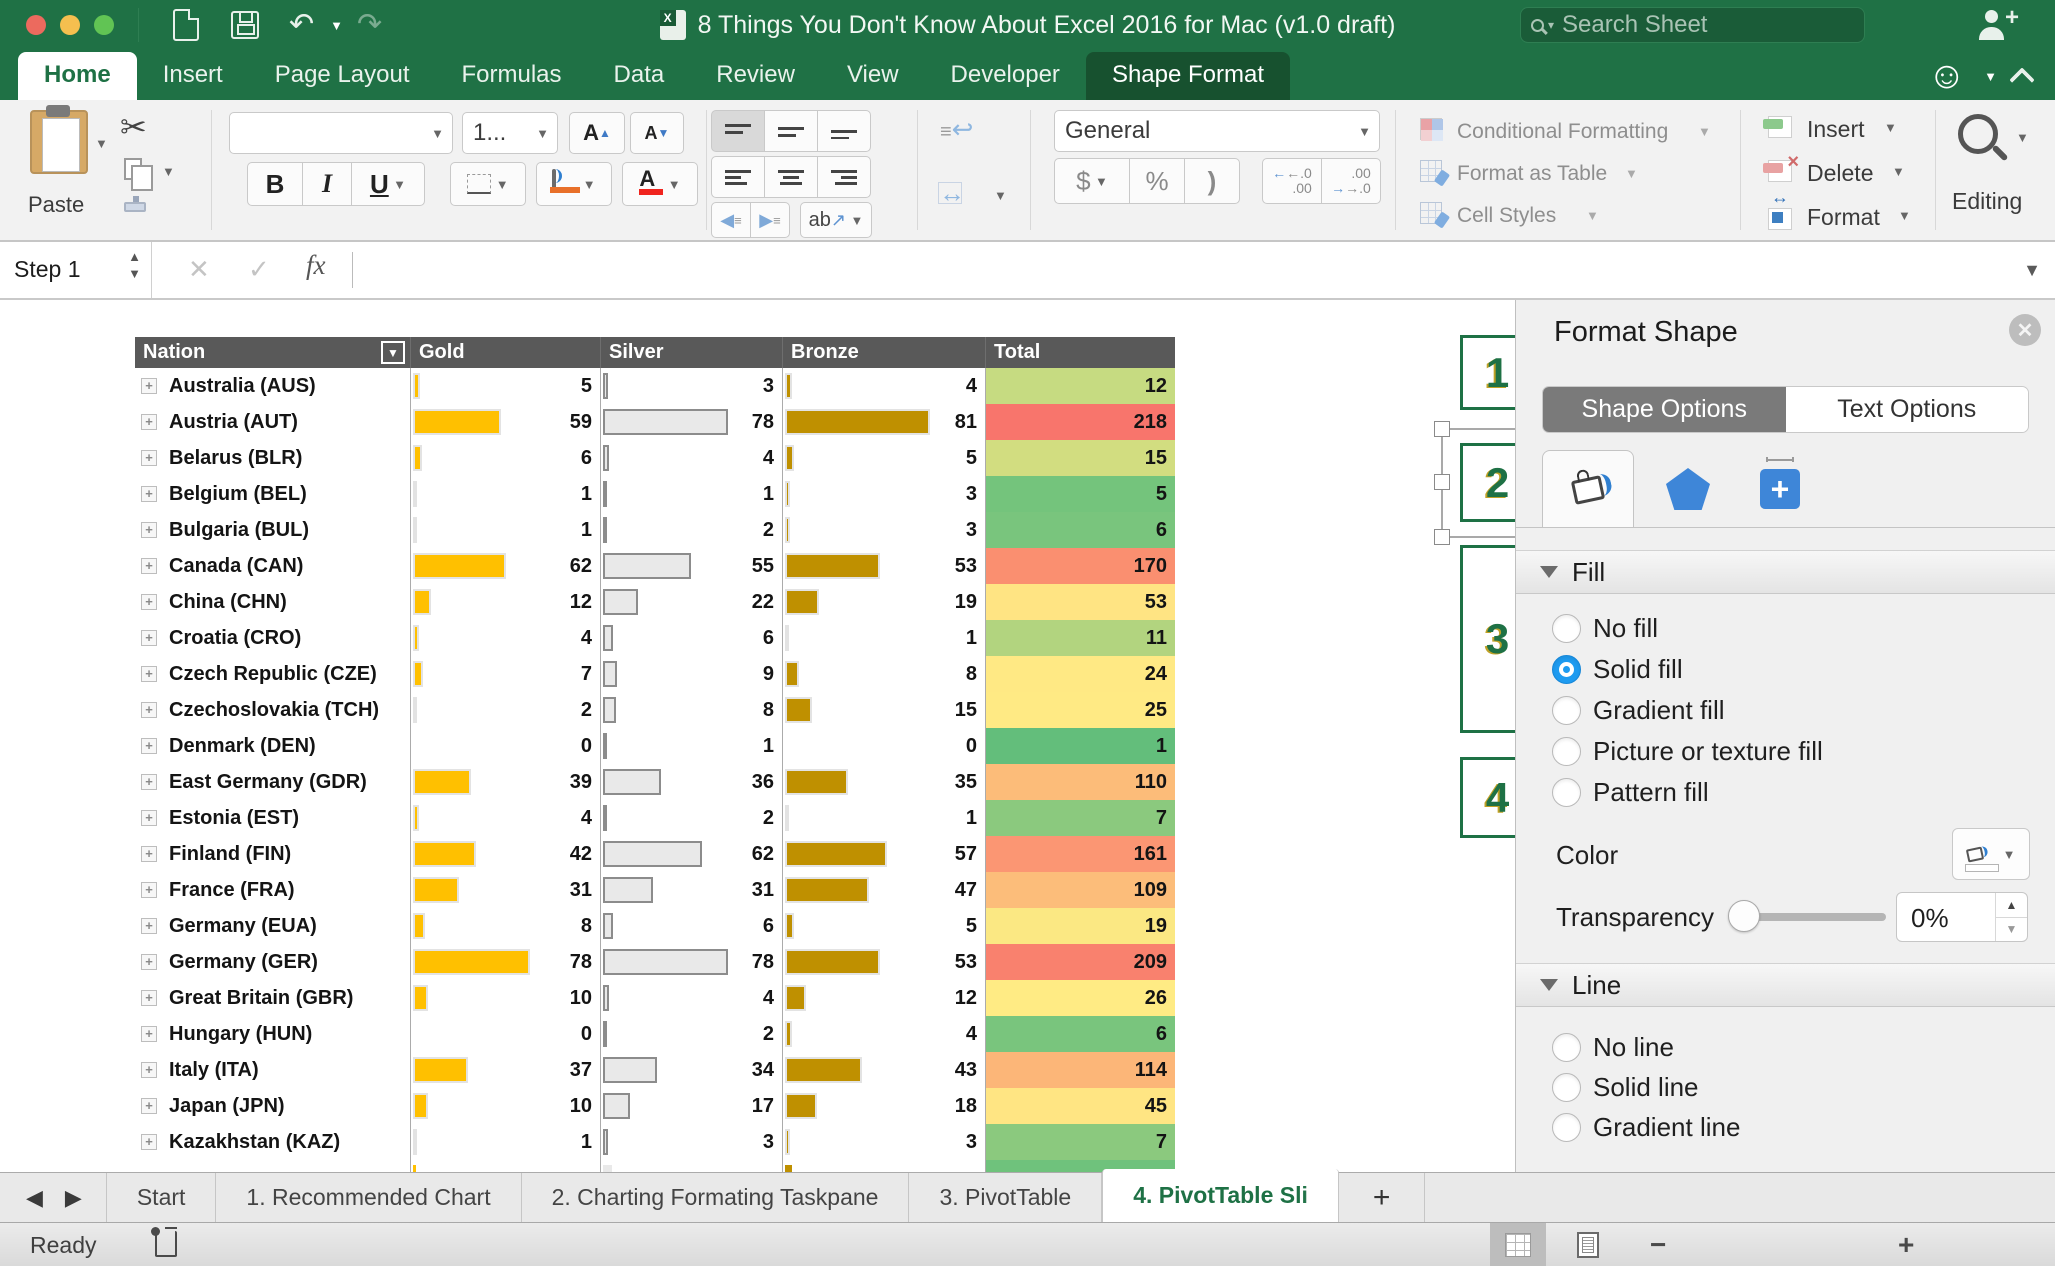  Describe the element at coordinates (574, 184) in the screenshot. I see `fill-color-button: ▼` at that location.